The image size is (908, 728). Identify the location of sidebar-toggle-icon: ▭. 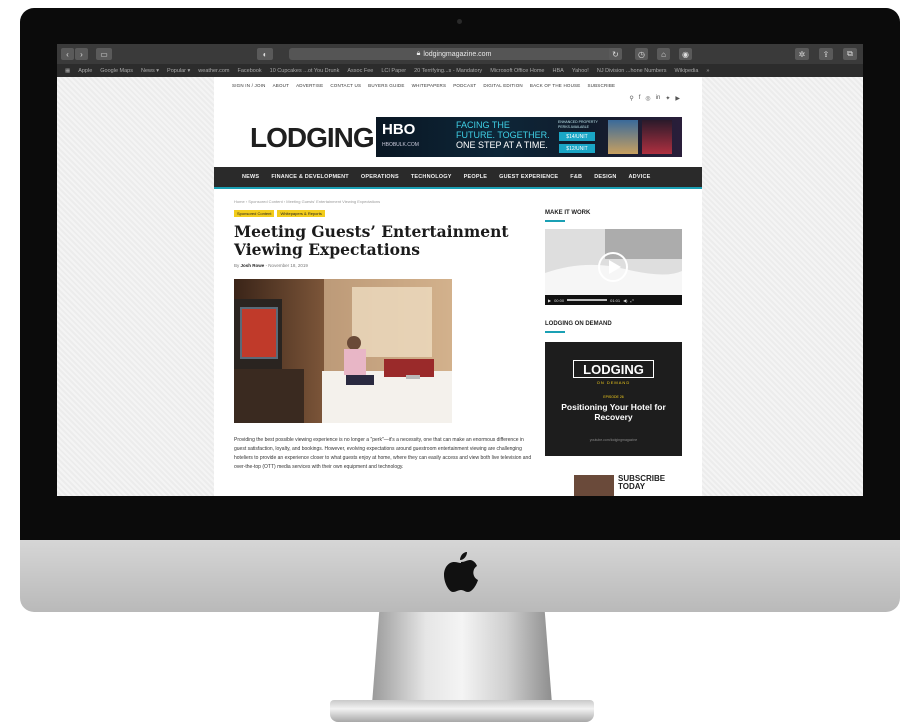
(104, 54).